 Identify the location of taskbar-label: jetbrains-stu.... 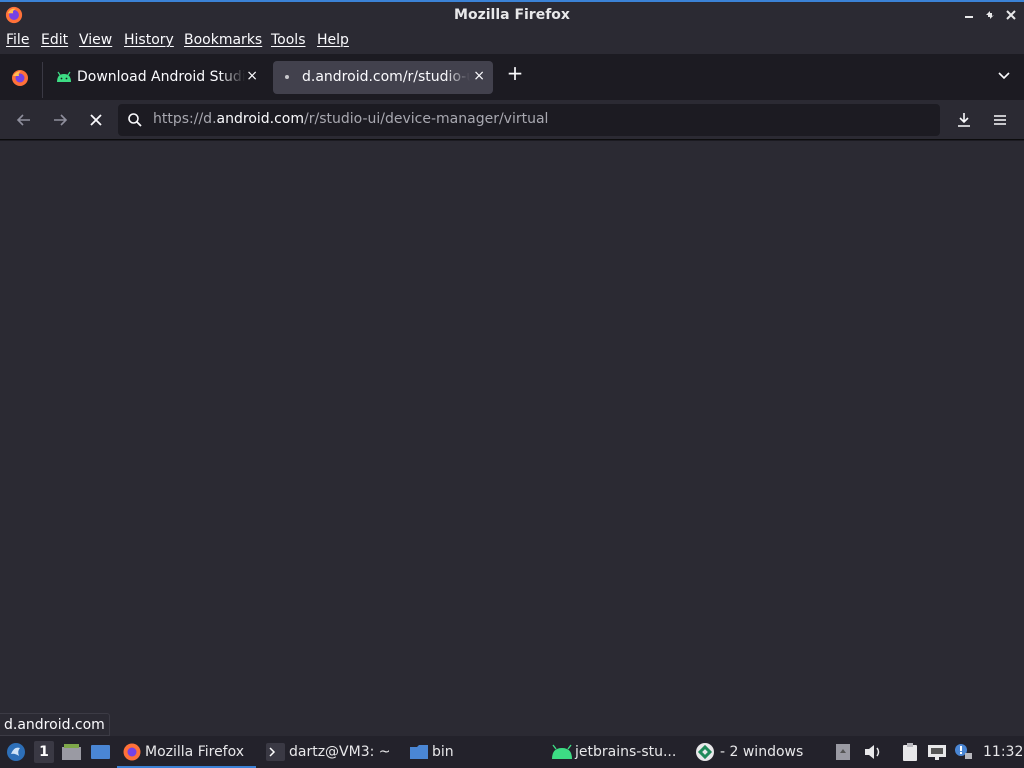
(626, 752).